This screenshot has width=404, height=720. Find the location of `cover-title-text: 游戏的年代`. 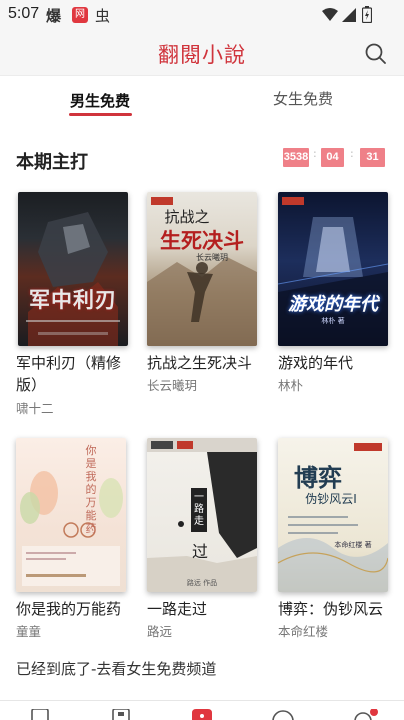

cover-title-text: 游戏的年代 is located at coordinates (333, 304).